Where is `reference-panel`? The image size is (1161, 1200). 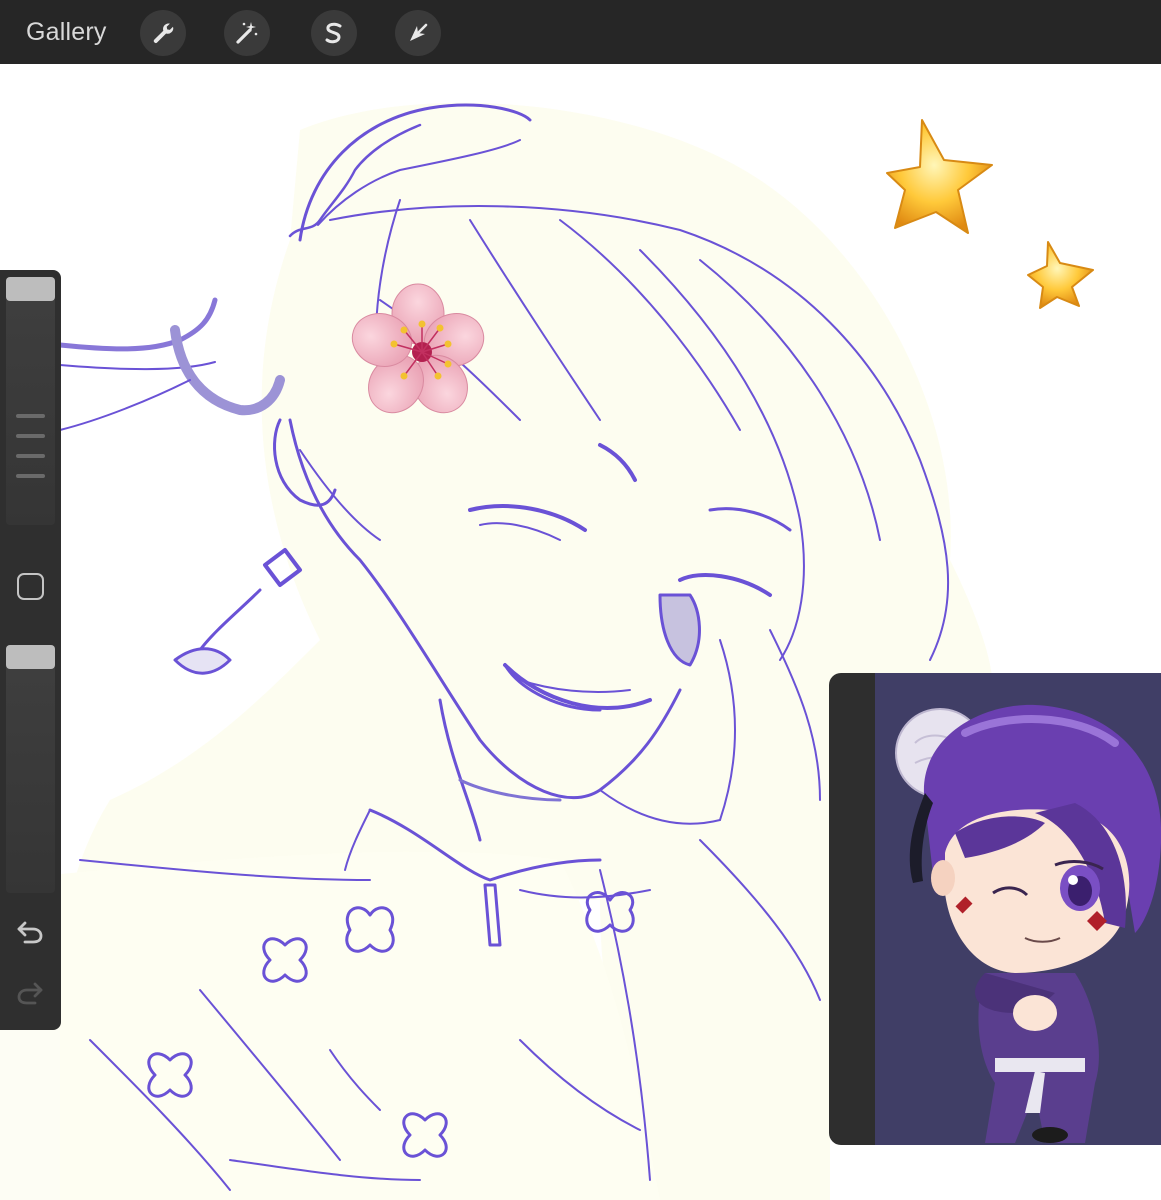
reference-panel is located at coordinates (995, 909).